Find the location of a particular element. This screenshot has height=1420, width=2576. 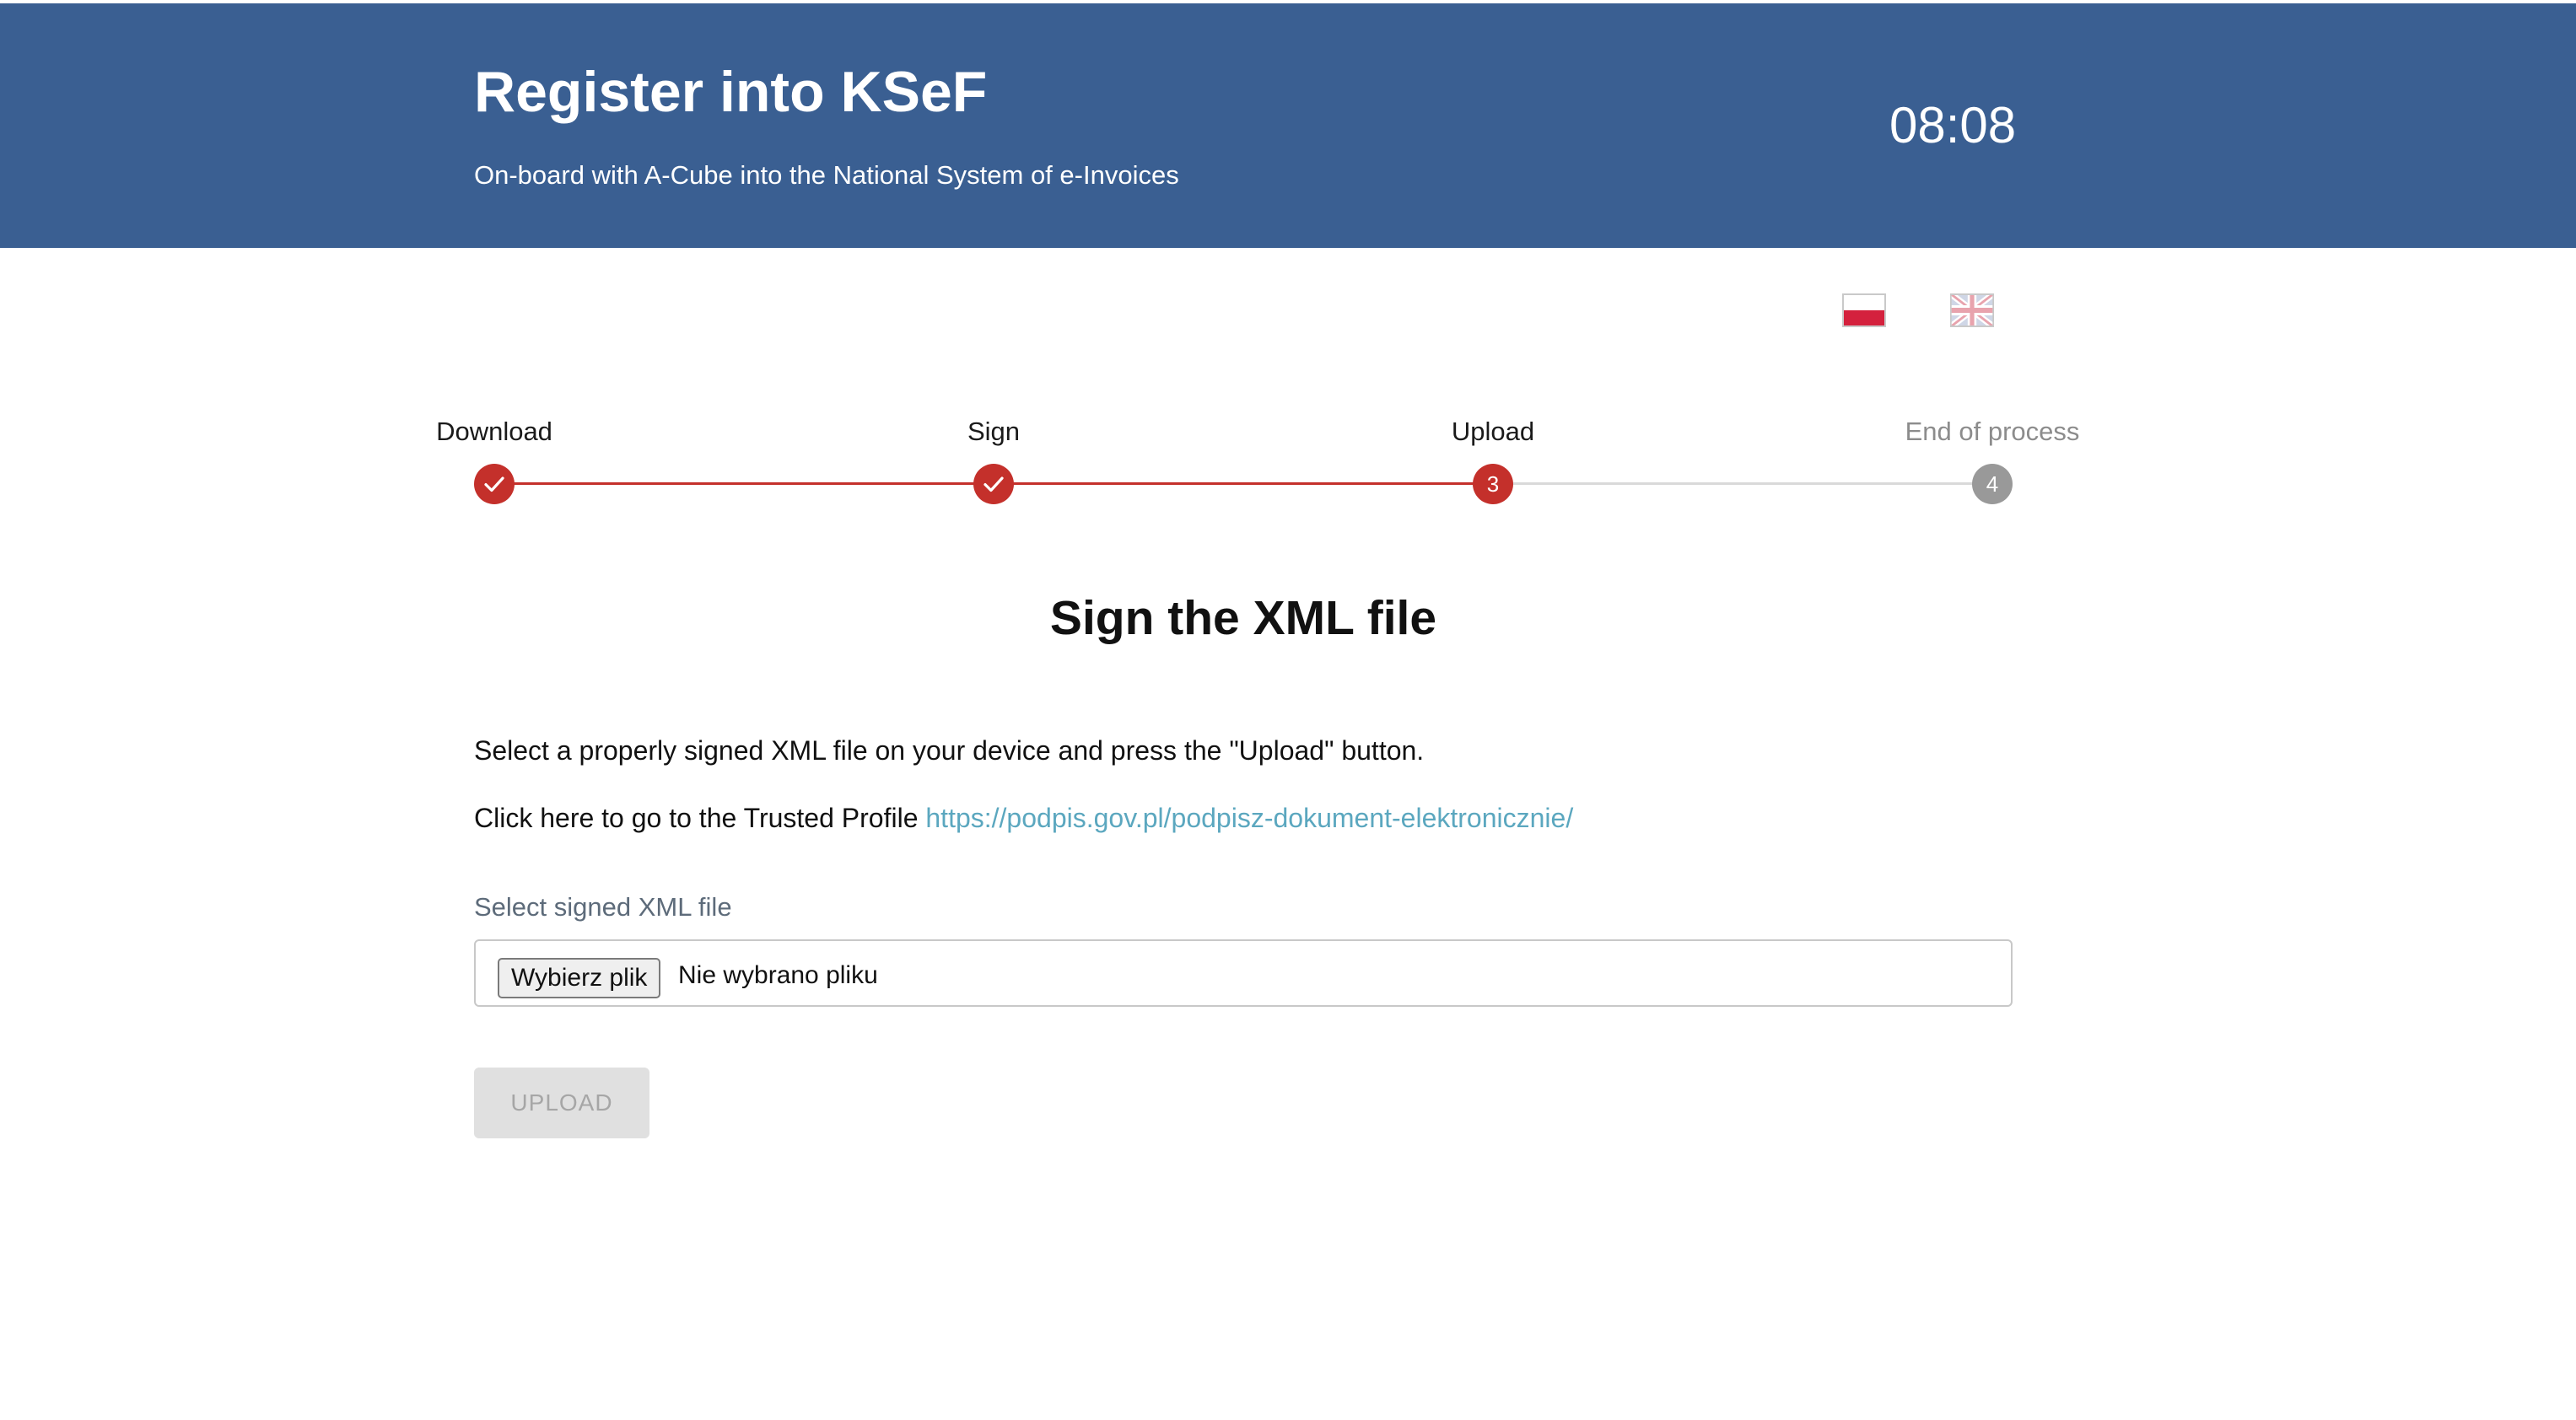

page-title: Register into KSeF is located at coordinates (731, 92).